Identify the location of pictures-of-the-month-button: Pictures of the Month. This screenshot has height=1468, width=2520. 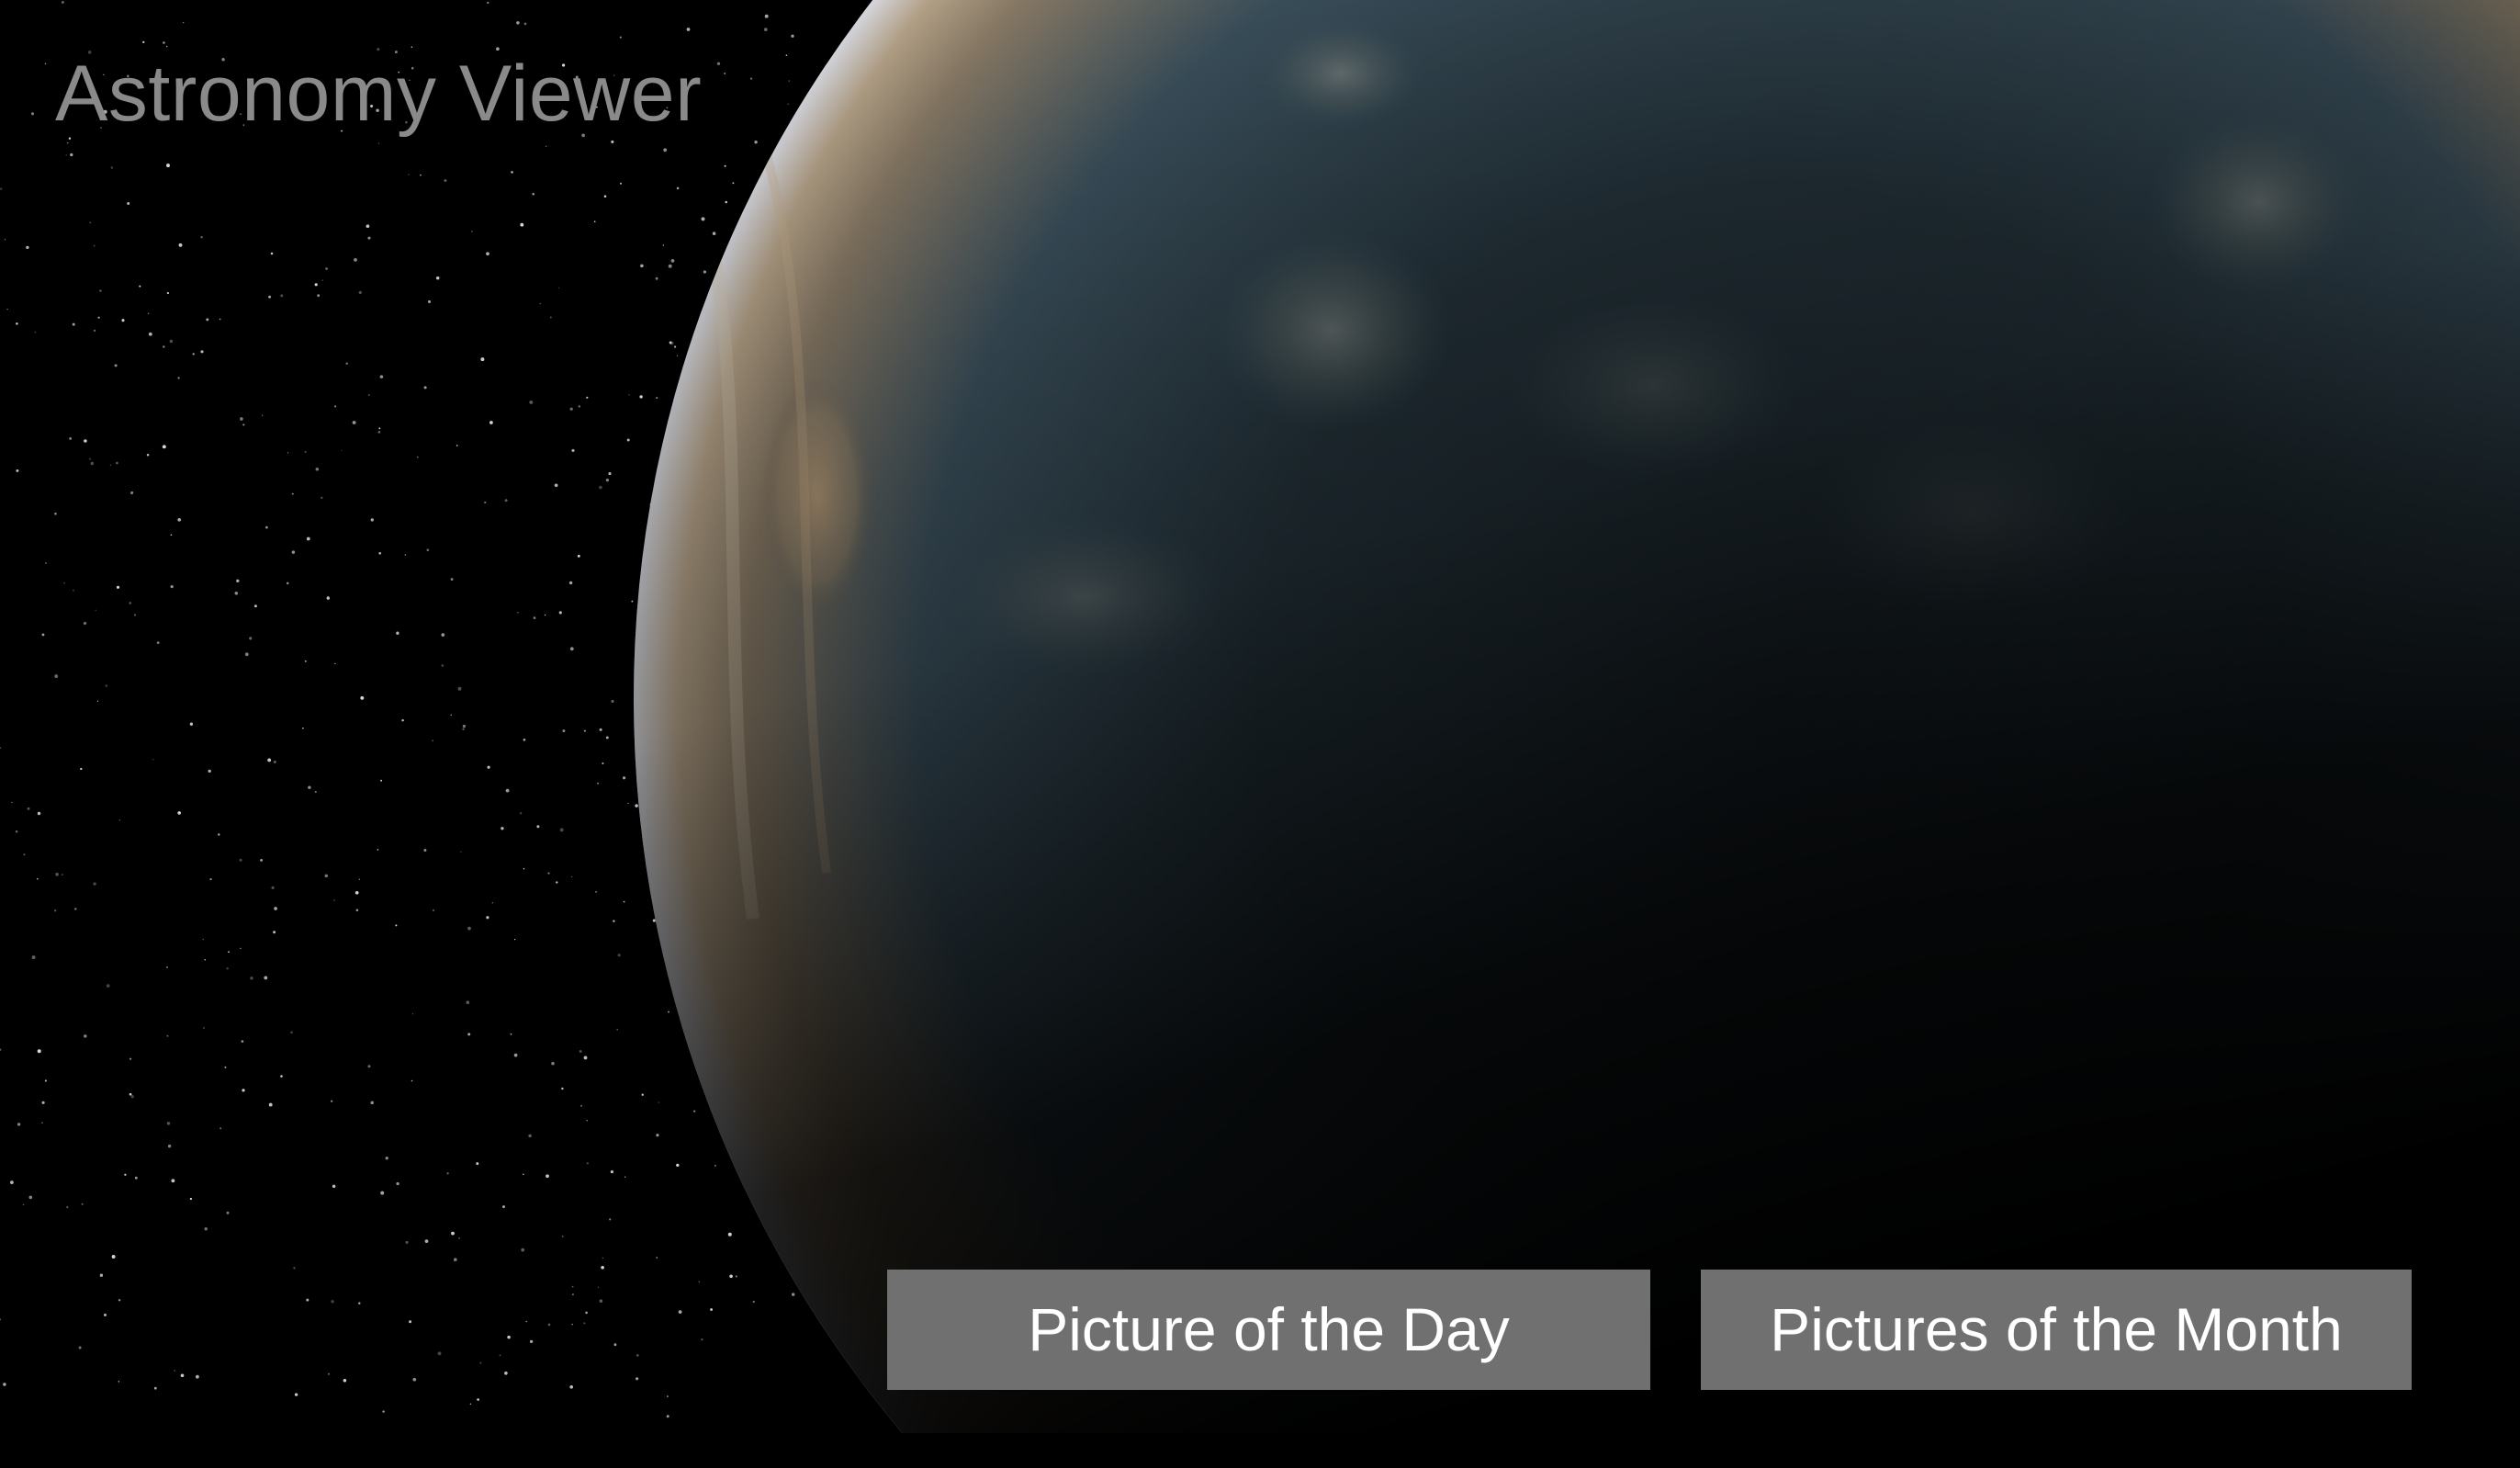
(2056, 1330).